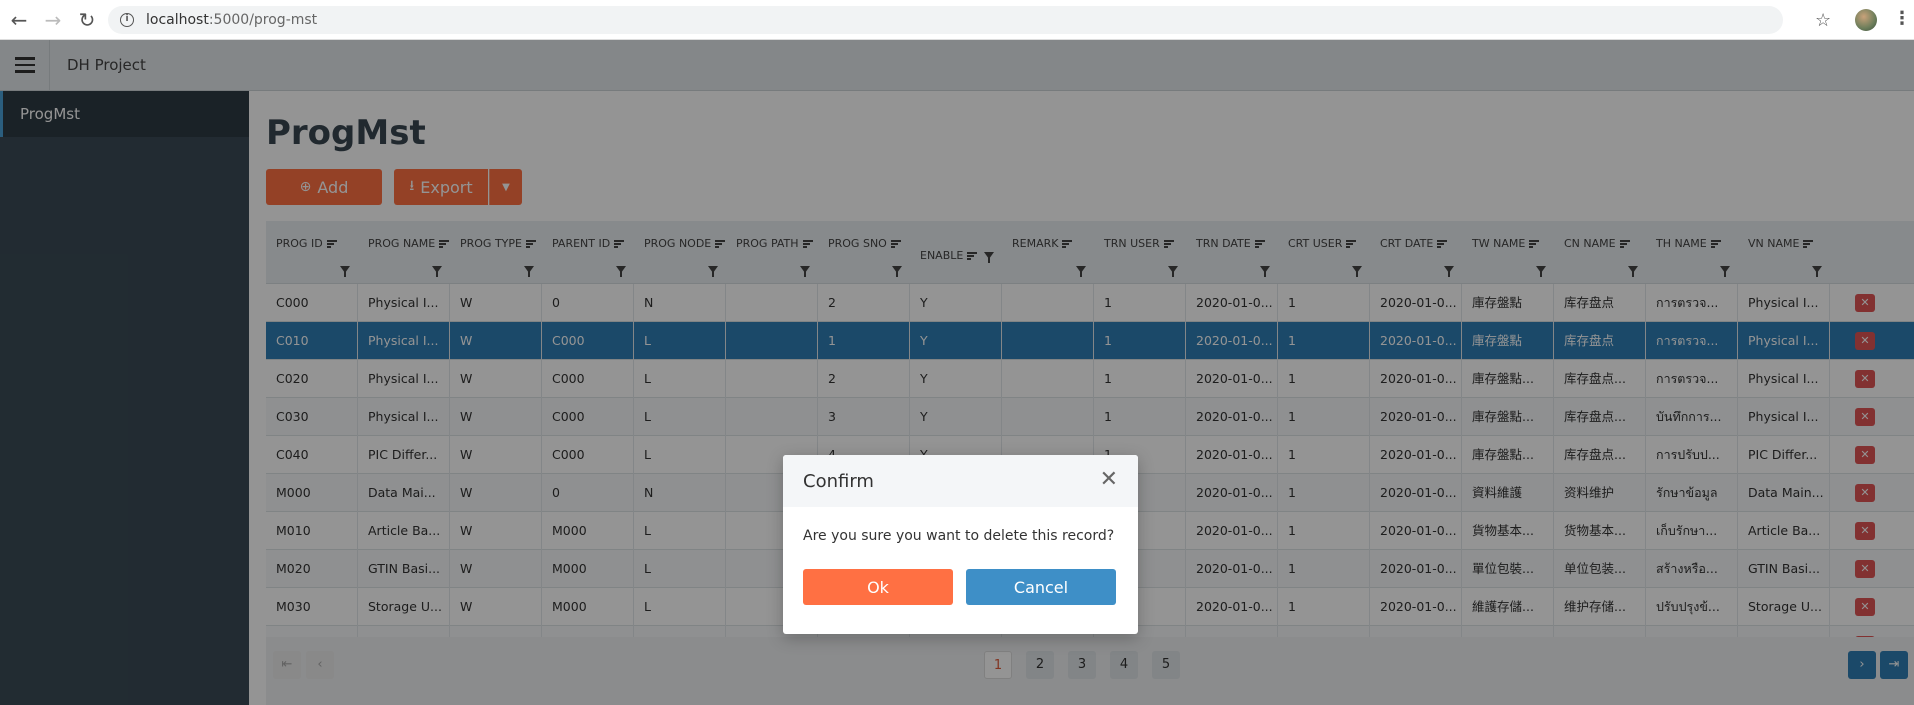 This screenshot has width=1914, height=705. Describe the element at coordinates (878, 587) in the screenshot. I see `ok-button: Ok` at that location.